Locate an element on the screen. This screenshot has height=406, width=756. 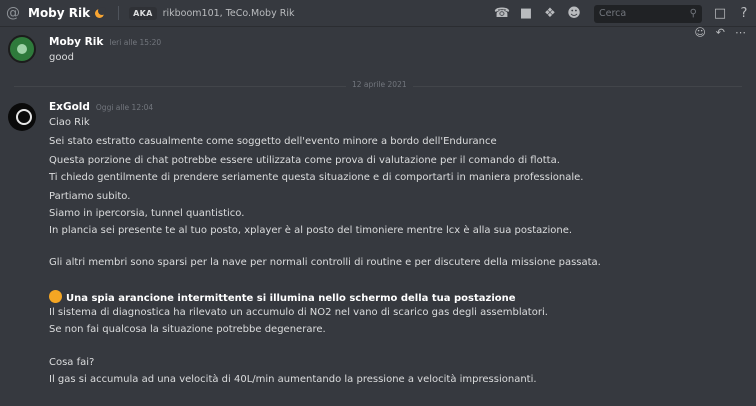
inbox-icon: □ is located at coordinates (720, 13).